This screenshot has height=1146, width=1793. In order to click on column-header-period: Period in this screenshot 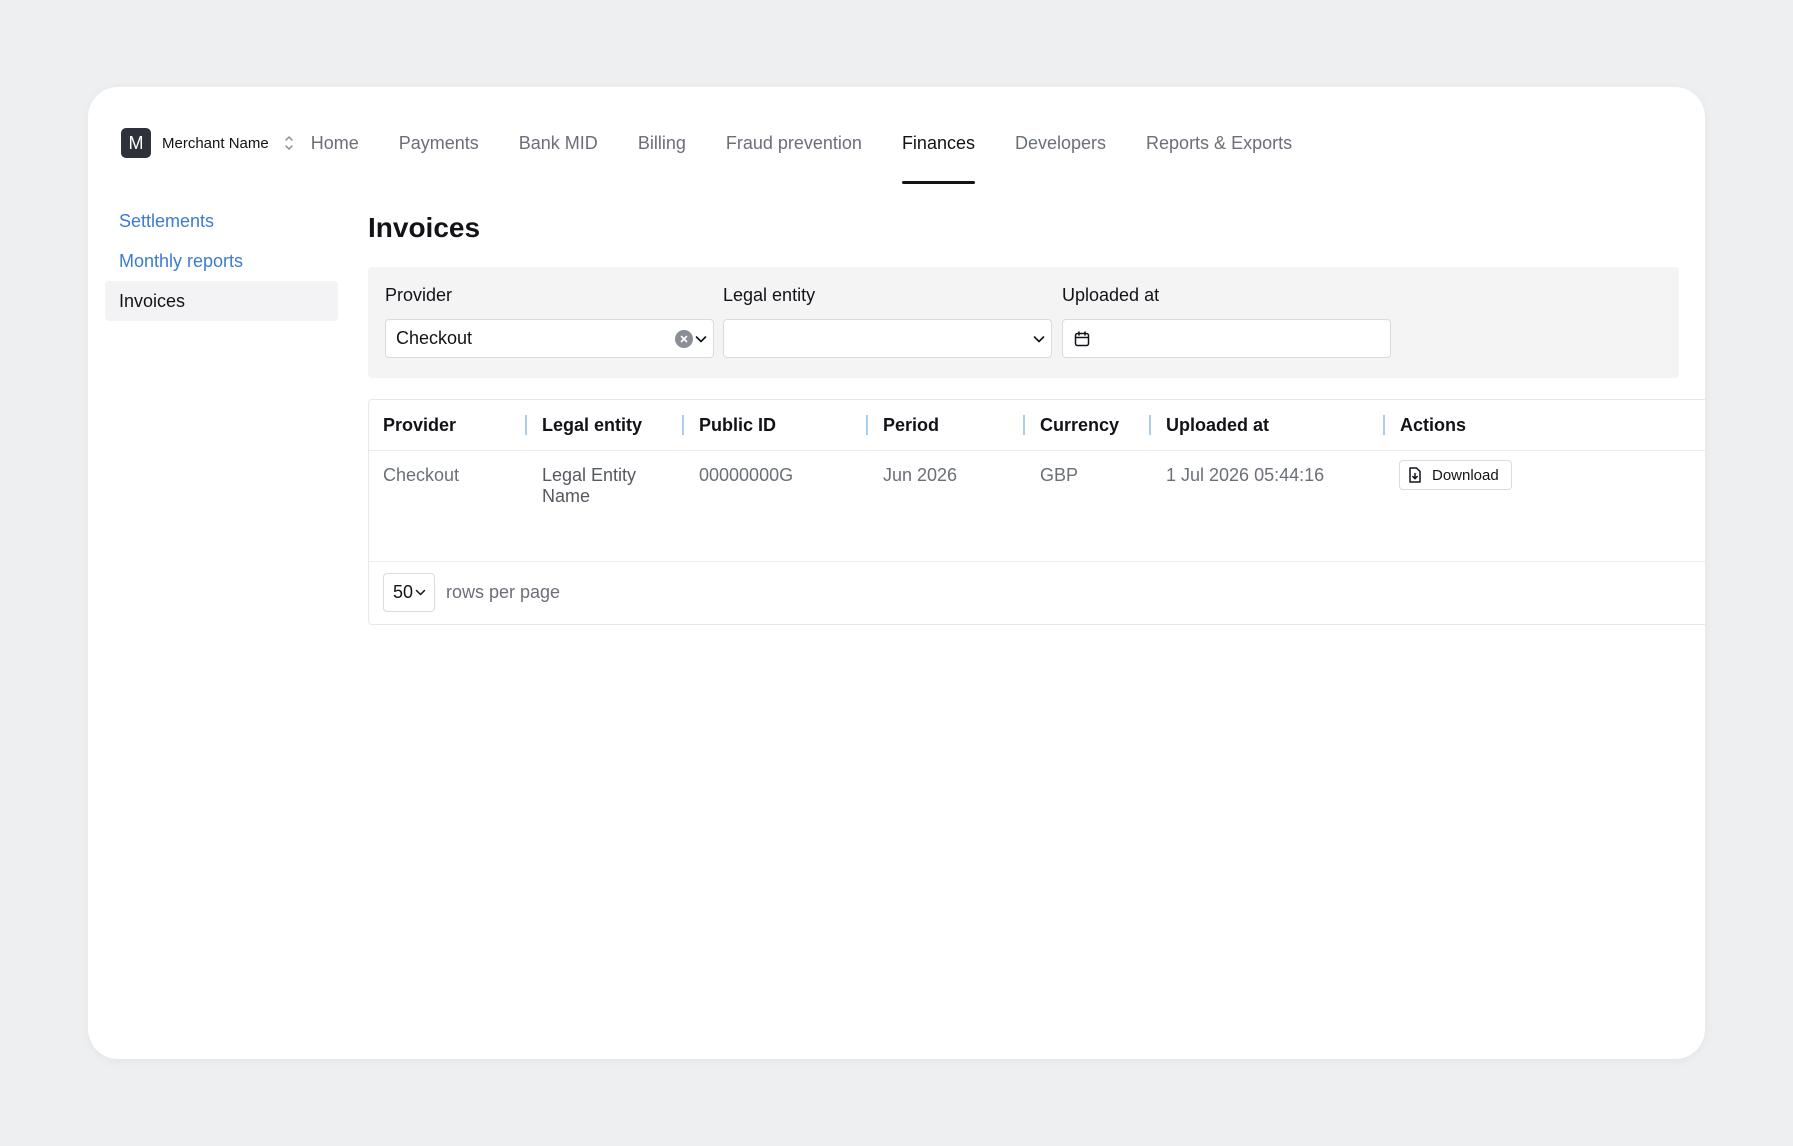, I will do `click(911, 425)`.